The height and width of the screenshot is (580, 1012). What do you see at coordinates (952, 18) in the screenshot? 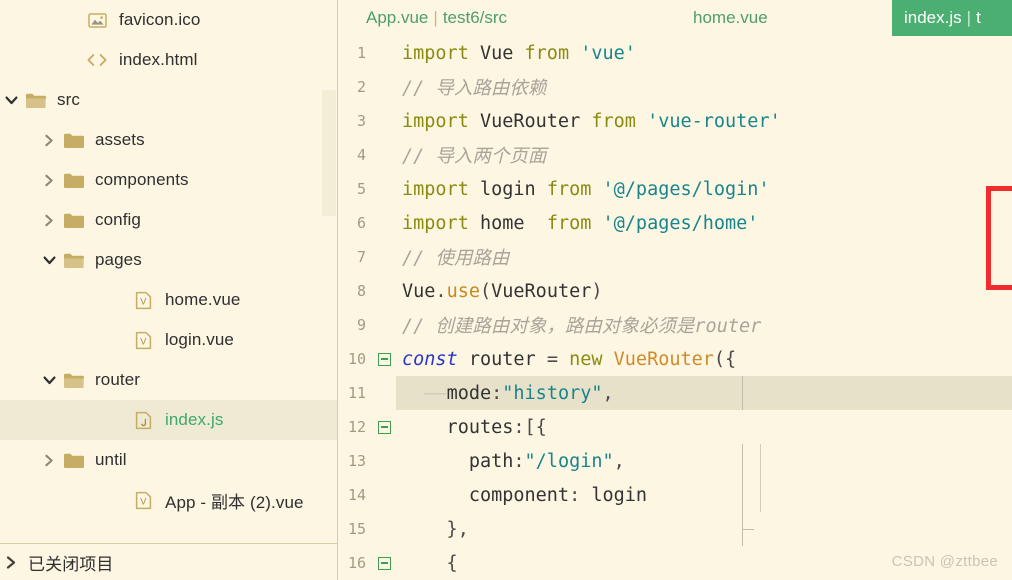
I see `editor-tab-index-js: index.js | t` at bounding box center [952, 18].